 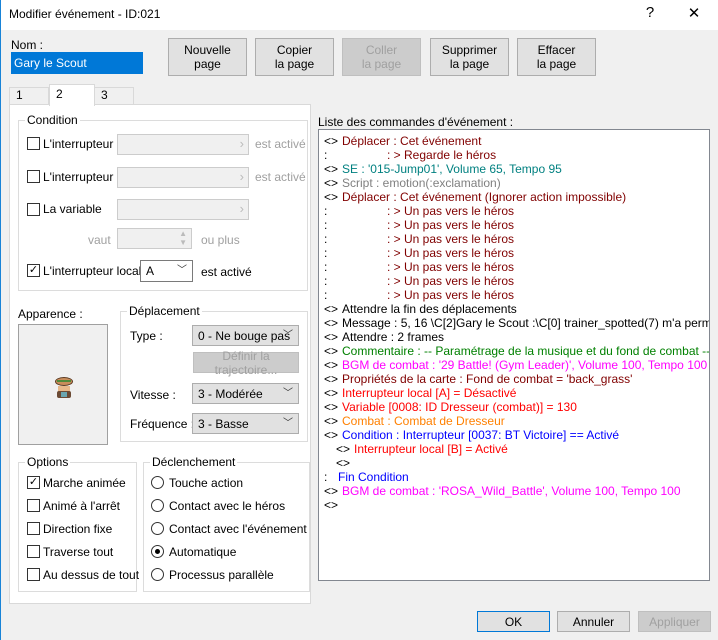 I want to click on options-title: Options, so click(x=48, y=462).